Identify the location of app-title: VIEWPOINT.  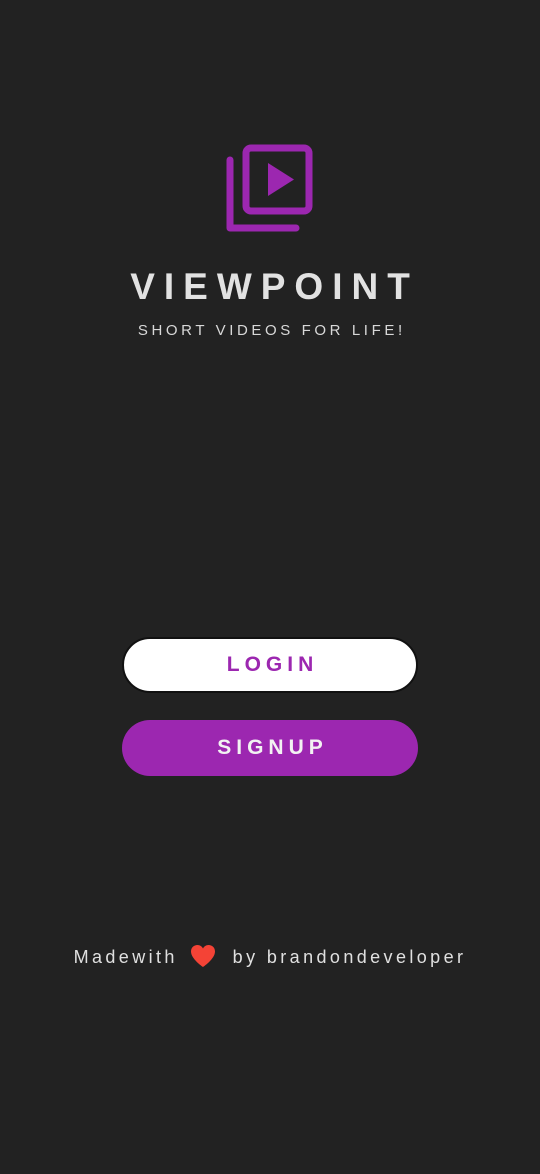
(274, 286).